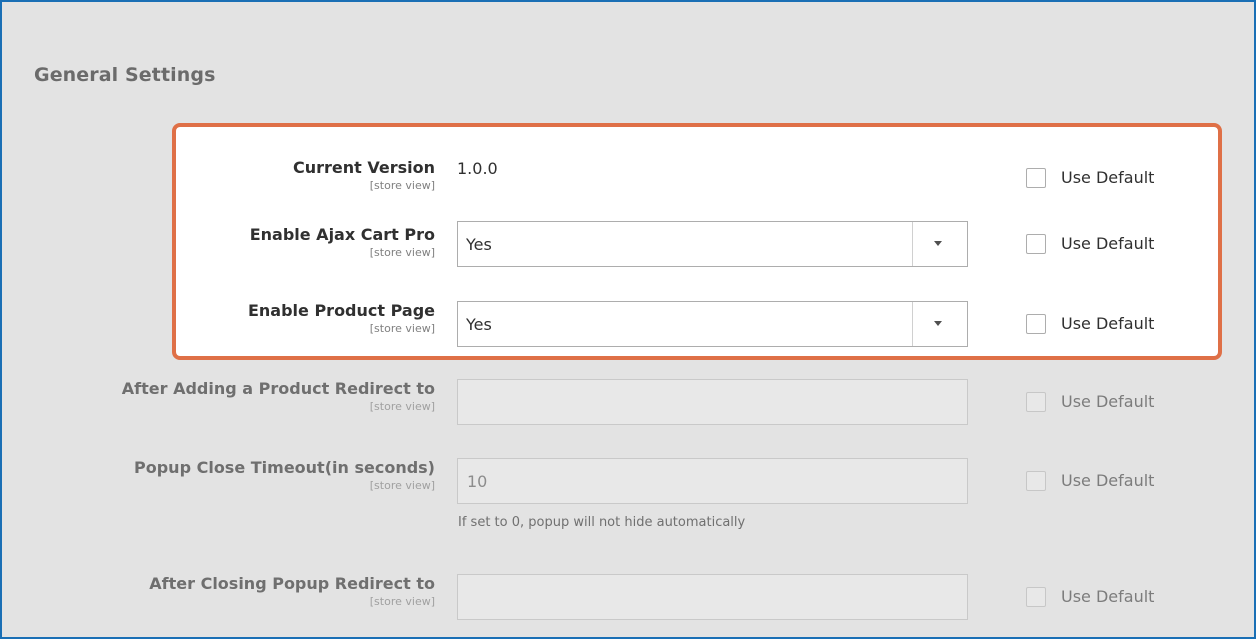  I want to click on current-version-label: Current Version, so click(363, 167).